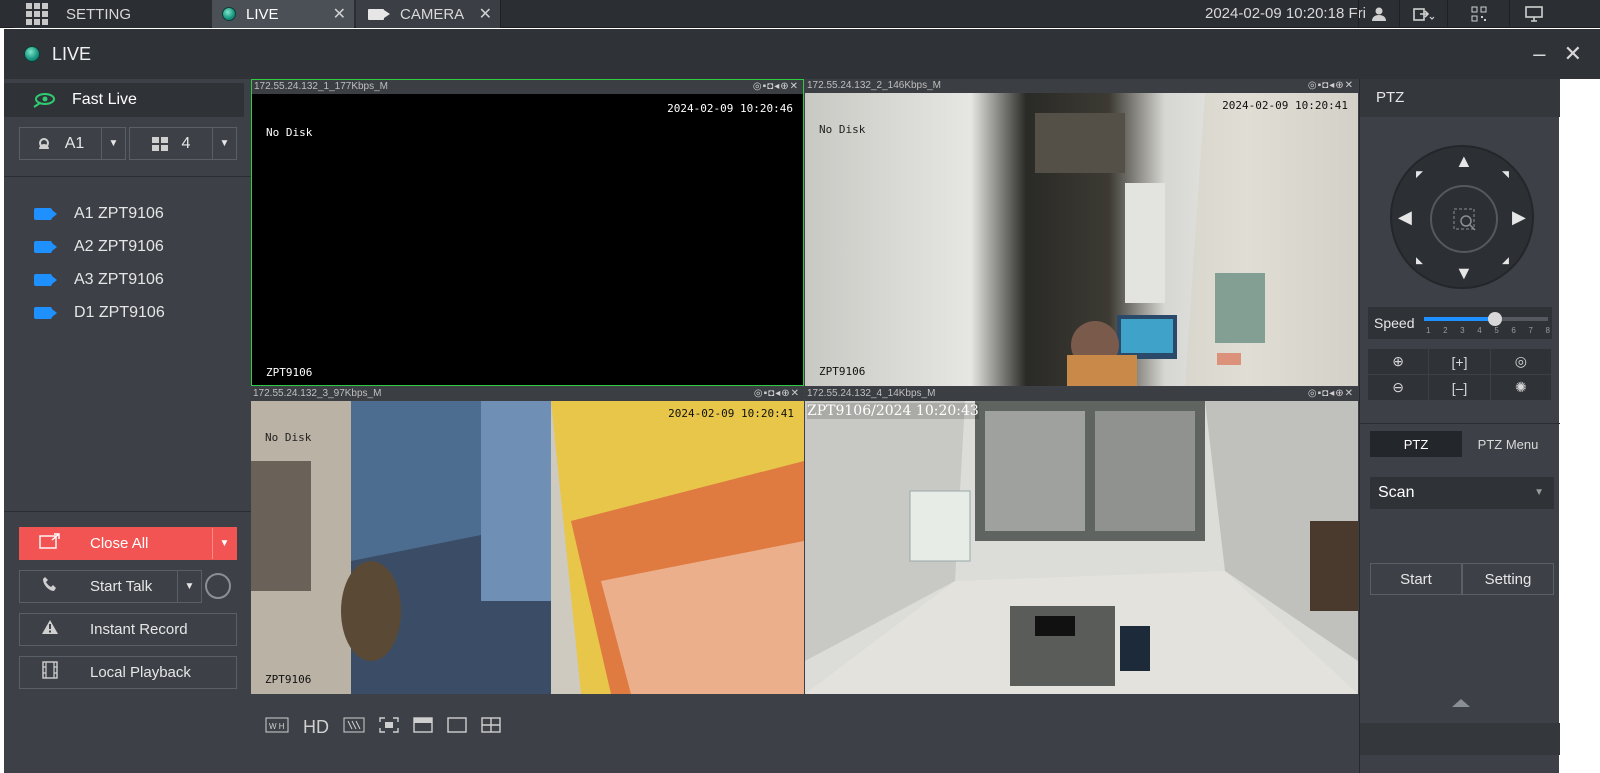 This screenshot has width=1600, height=773. Describe the element at coordinates (1081, 86) in the screenshot. I see `video-title-bar: 172.55.24.132_2_146Kbps_M ◎▪◘◂⊕✕` at that location.